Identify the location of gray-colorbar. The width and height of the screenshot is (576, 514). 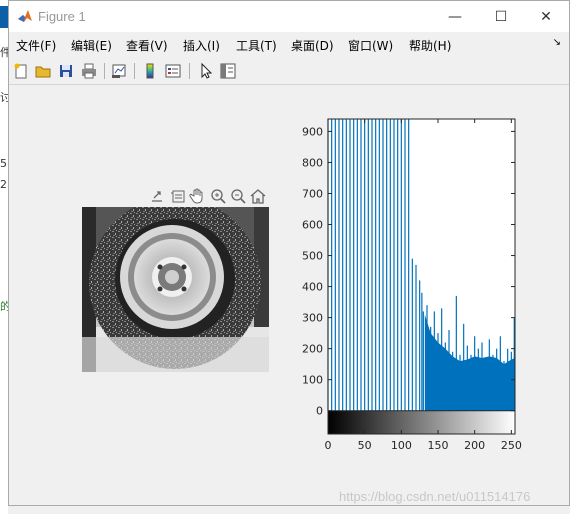
(421, 422).